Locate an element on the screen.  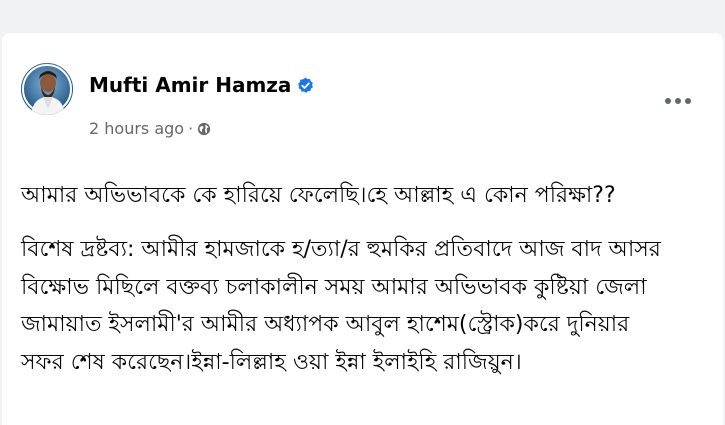
post-meta: 2 hours ago · is located at coordinates (150, 128).